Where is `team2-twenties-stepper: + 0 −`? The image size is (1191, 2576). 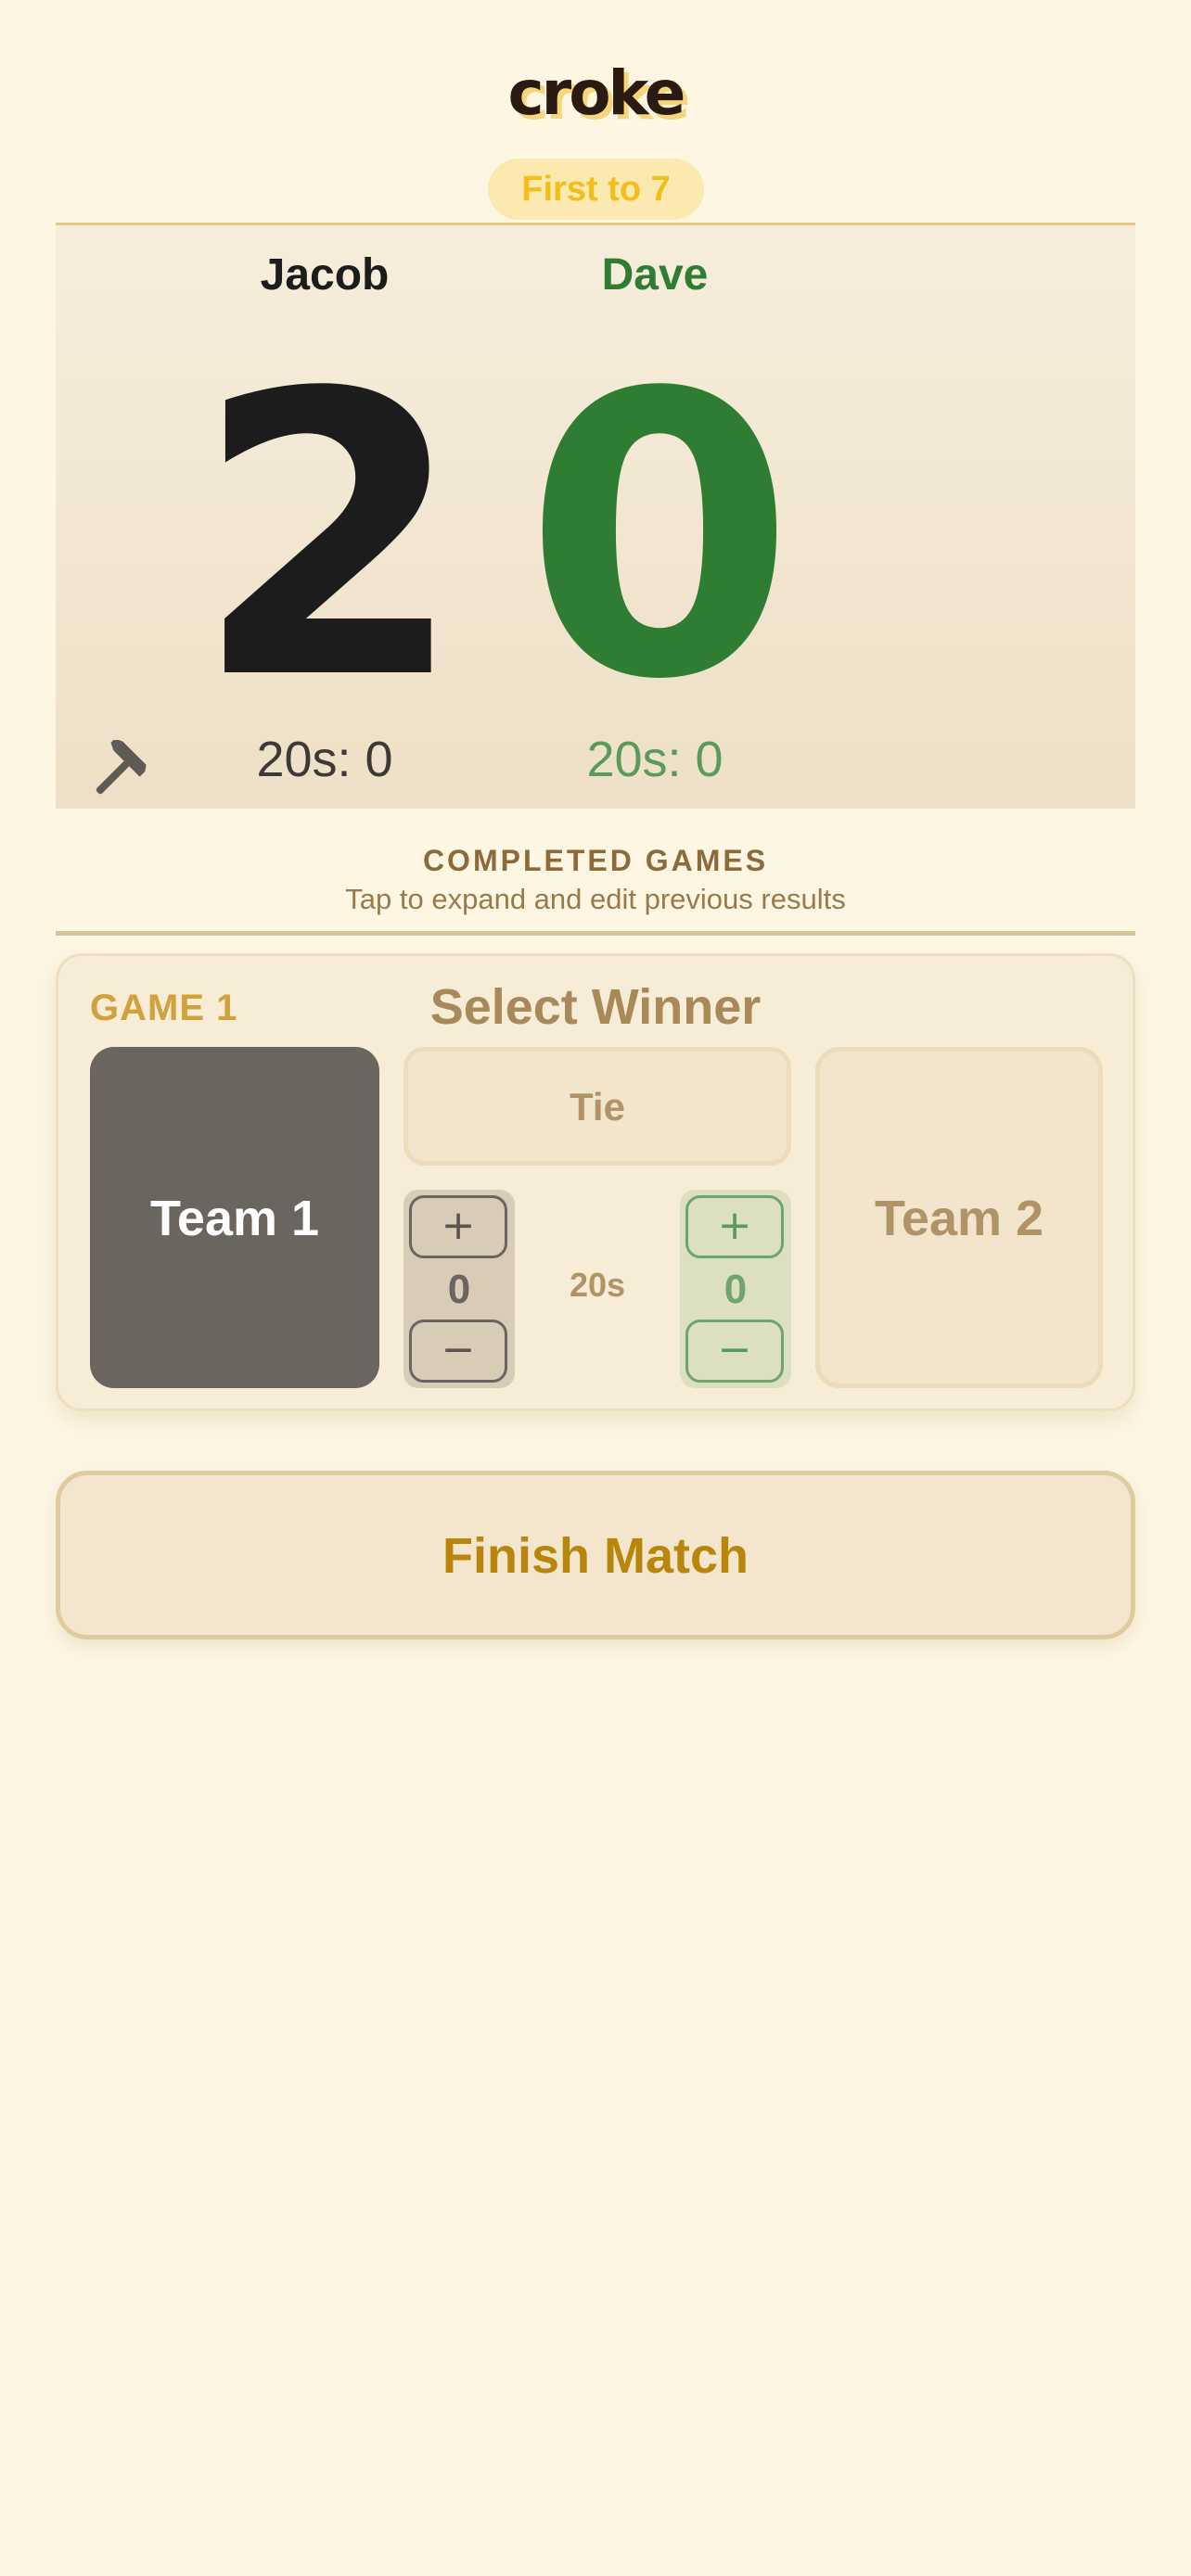
team2-twenties-stepper: + 0 − is located at coordinates (735, 1289).